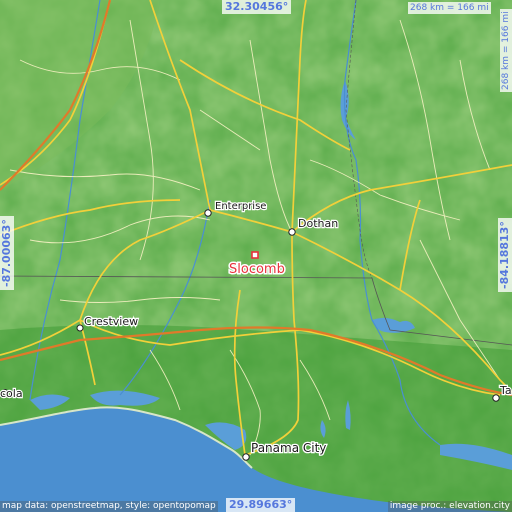 The width and height of the screenshot is (512, 512). I want to click on north-latitude-label: 32.30456°, so click(257, 7).